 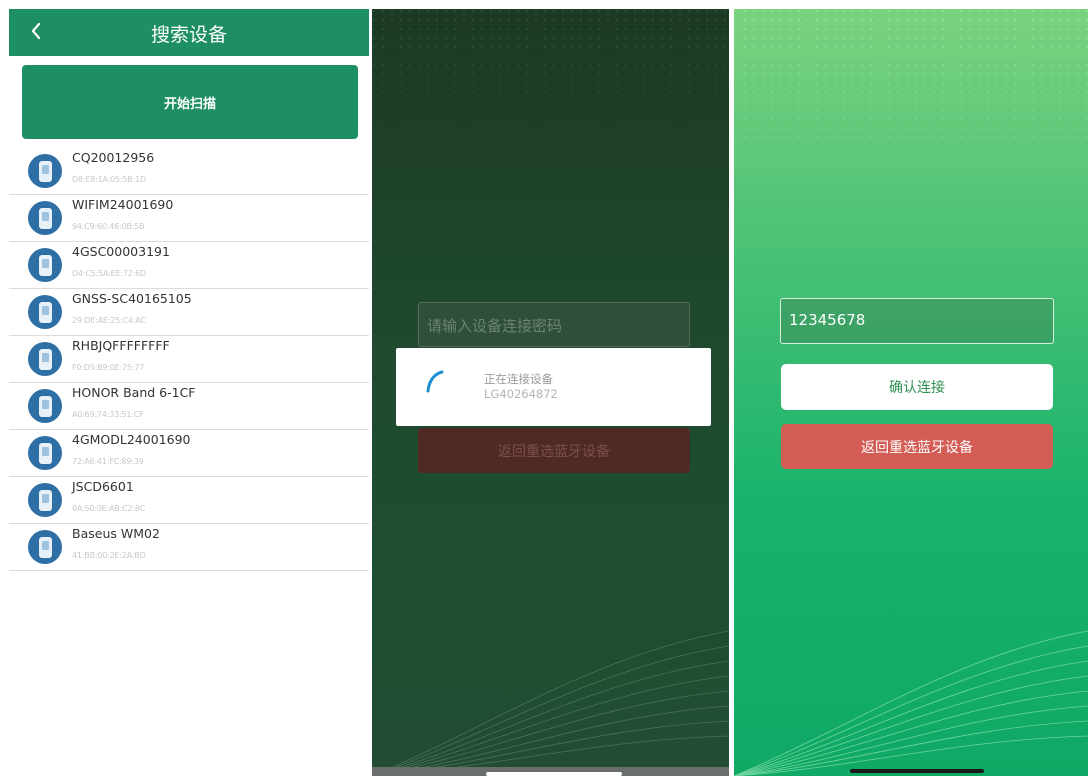 What do you see at coordinates (121, 251) in the screenshot?
I see `device-name: 4GSC00003191` at bounding box center [121, 251].